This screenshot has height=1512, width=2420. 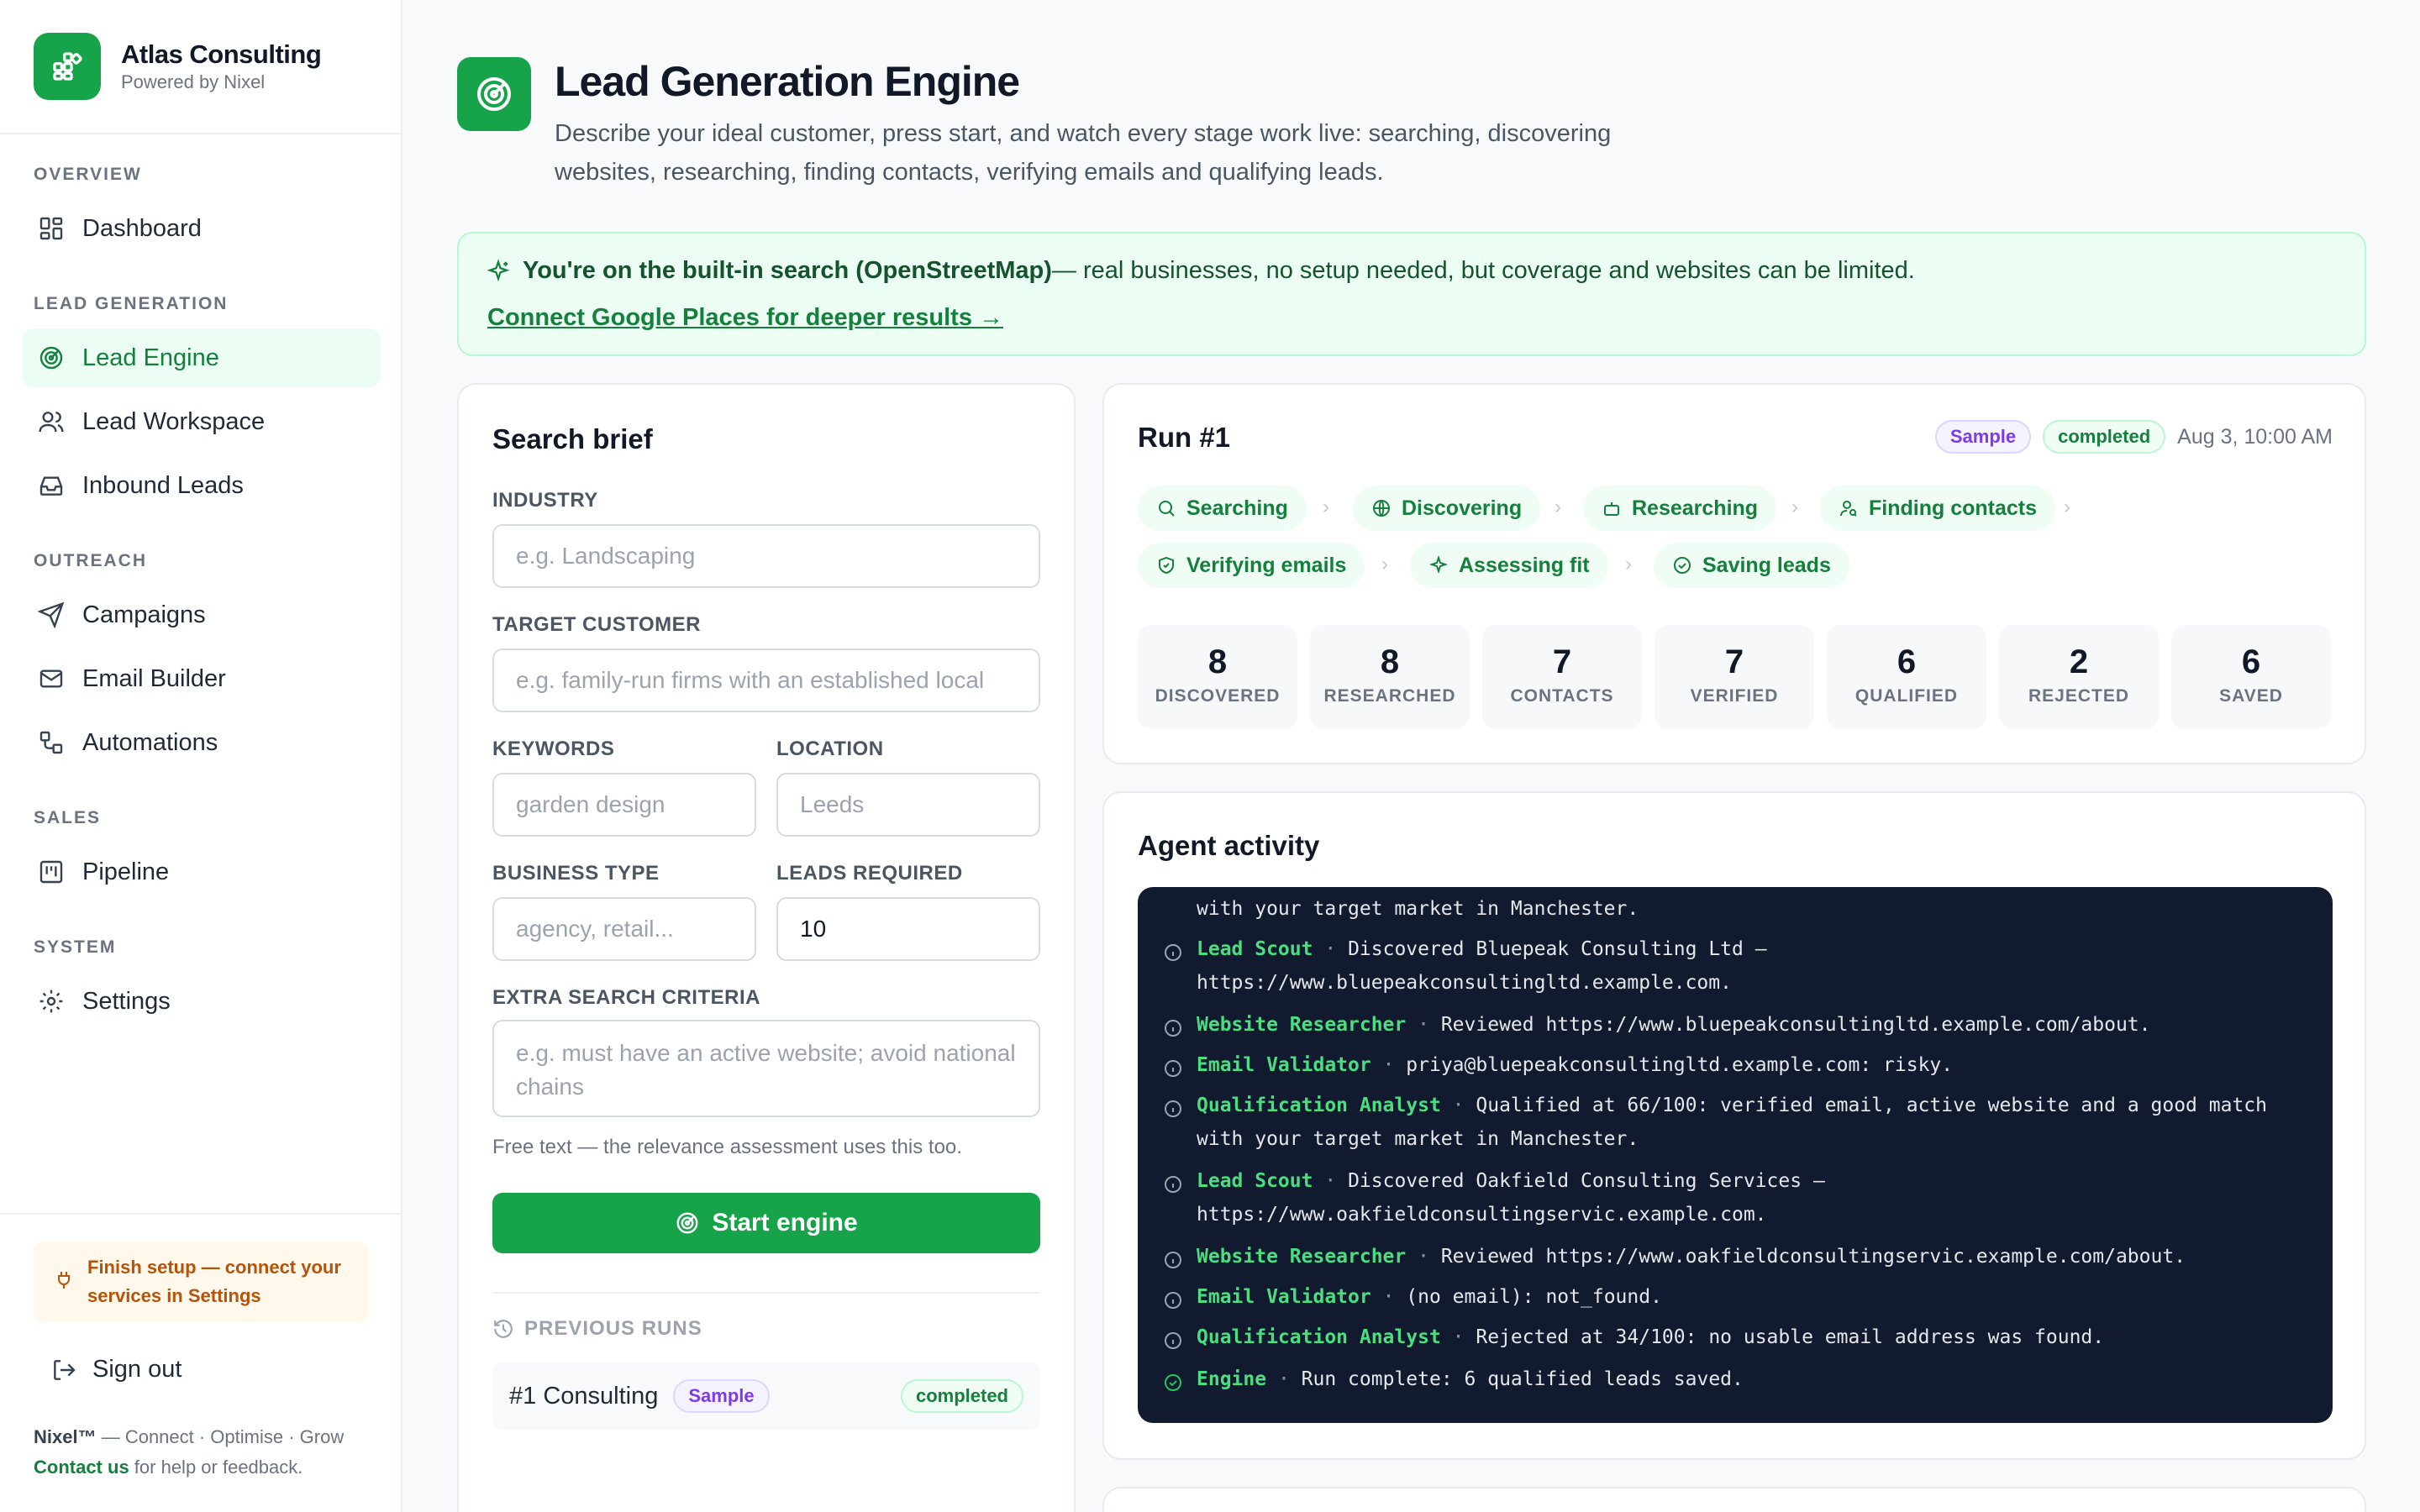 I want to click on brand: Atlas Consulting Powered by Nixel, so click(x=200, y=67).